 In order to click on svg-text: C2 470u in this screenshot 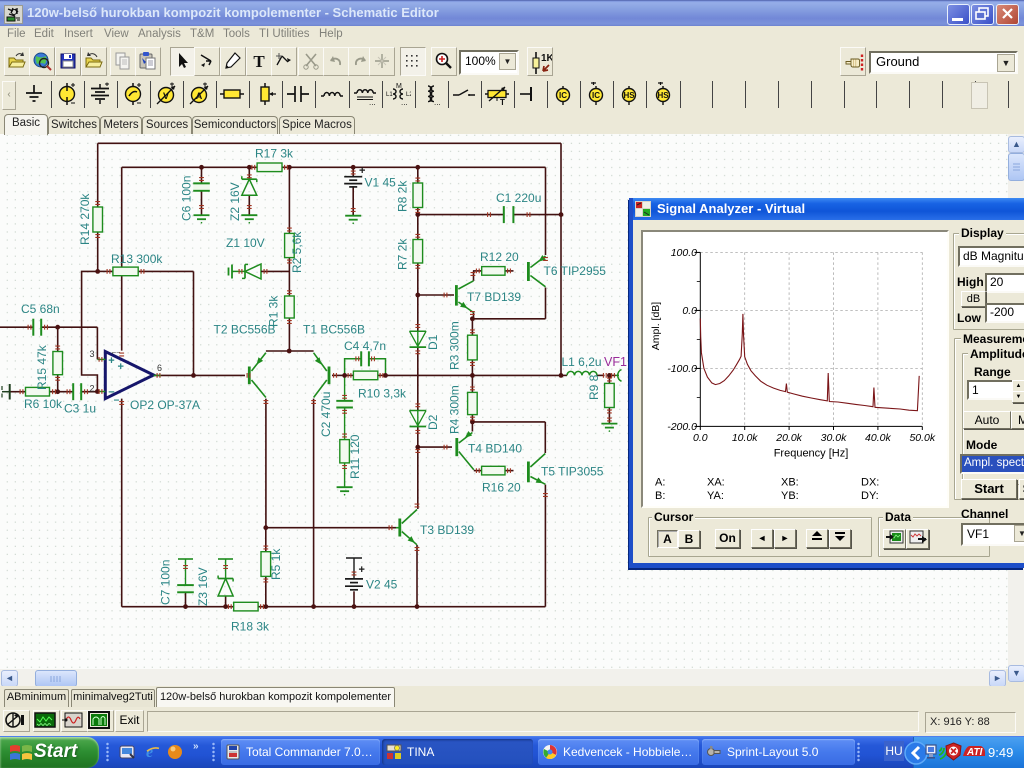, I will do `click(326, 414)`.